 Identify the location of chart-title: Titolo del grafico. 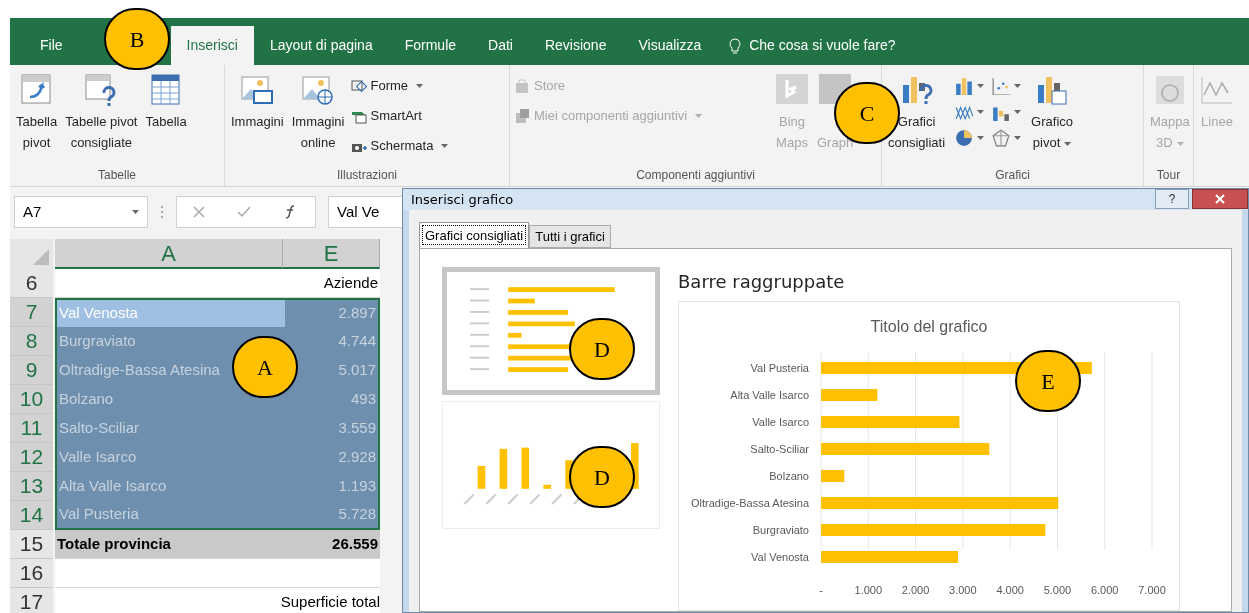
(929, 326).